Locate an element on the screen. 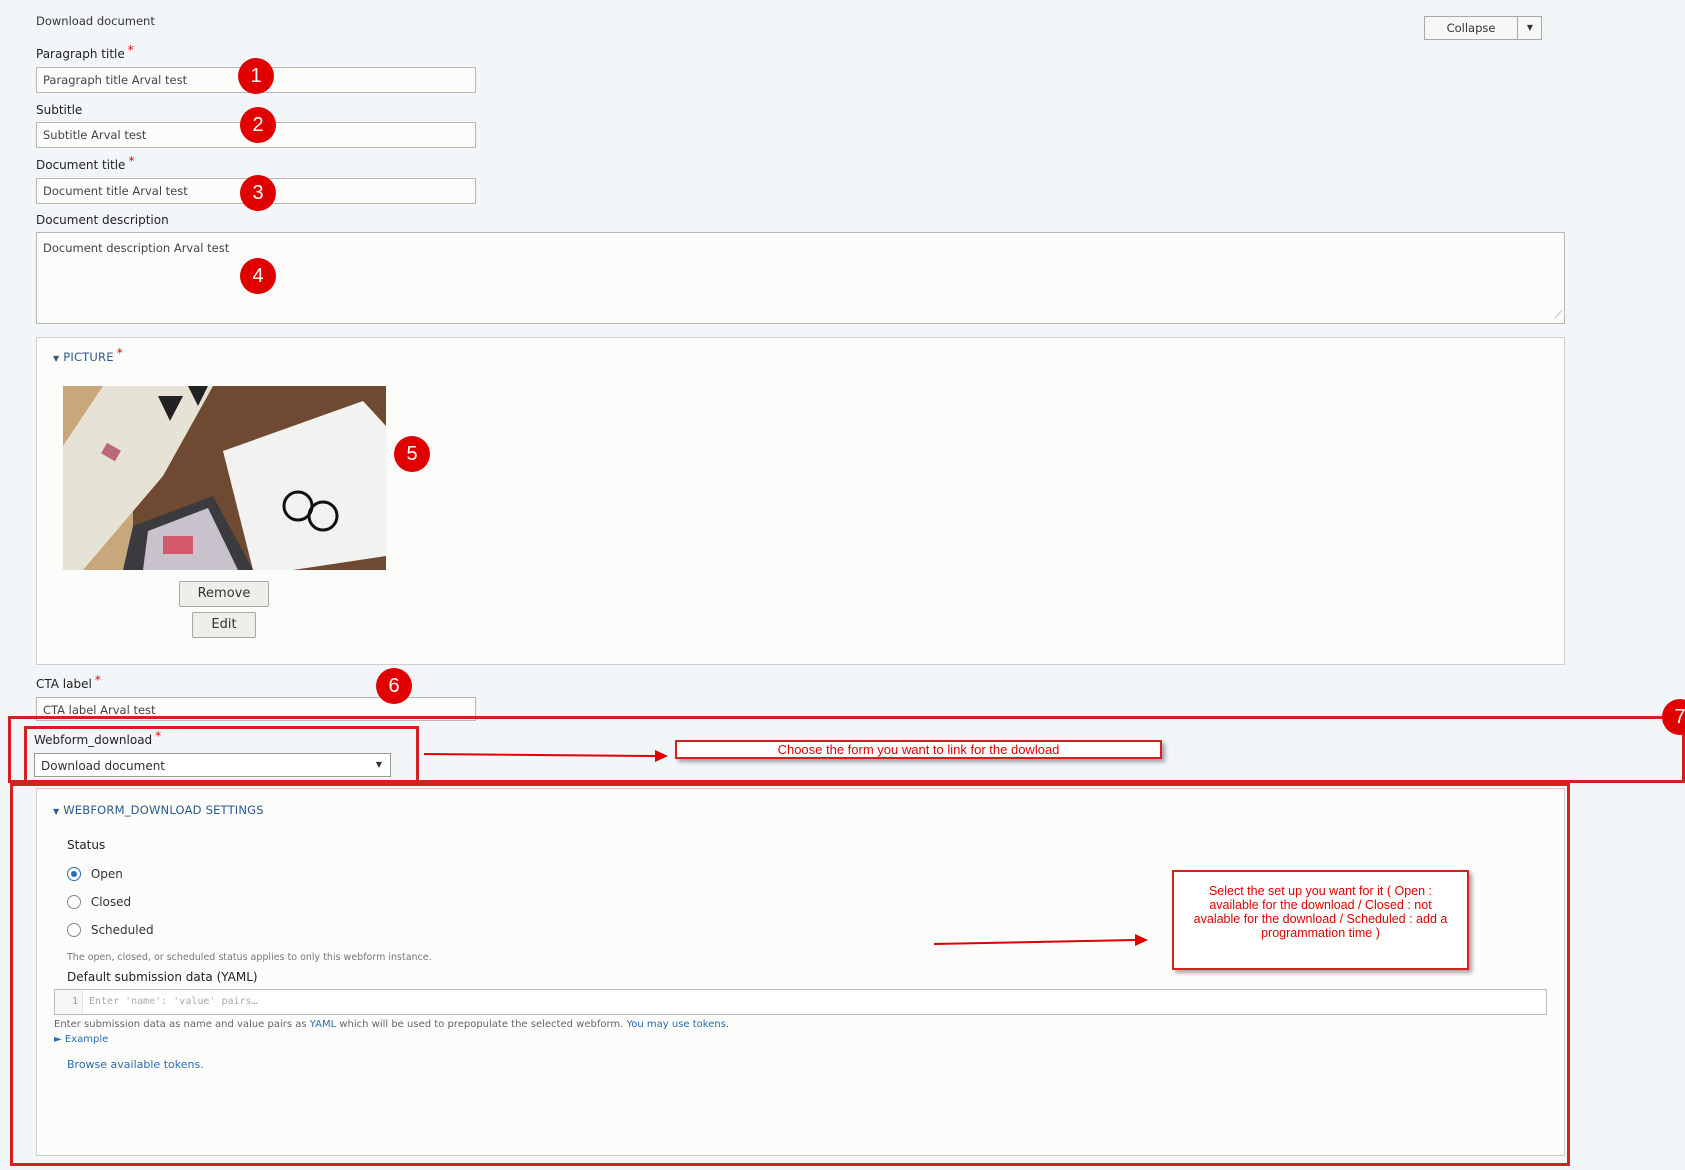 The height and width of the screenshot is (1170, 1685). cta-label-label: CTA label * is located at coordinates (68, 682).